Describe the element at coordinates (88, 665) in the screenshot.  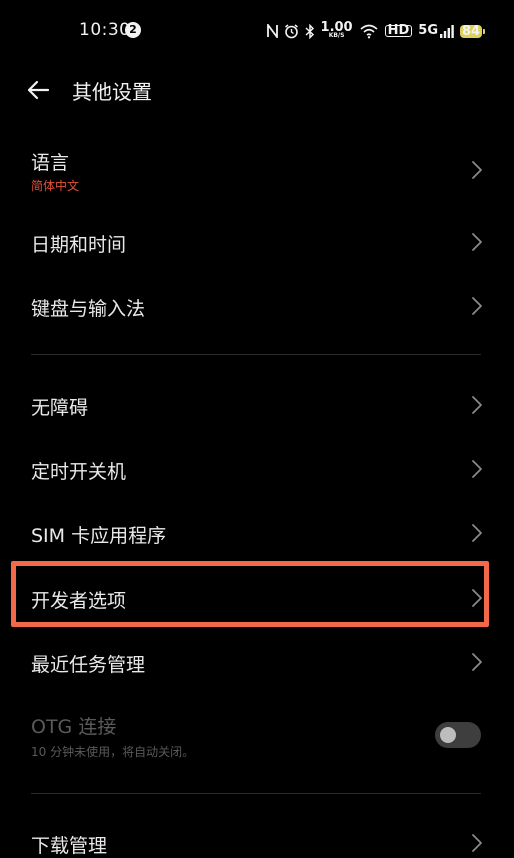
I see `setting-item-label: 最近任务管理` at that location.